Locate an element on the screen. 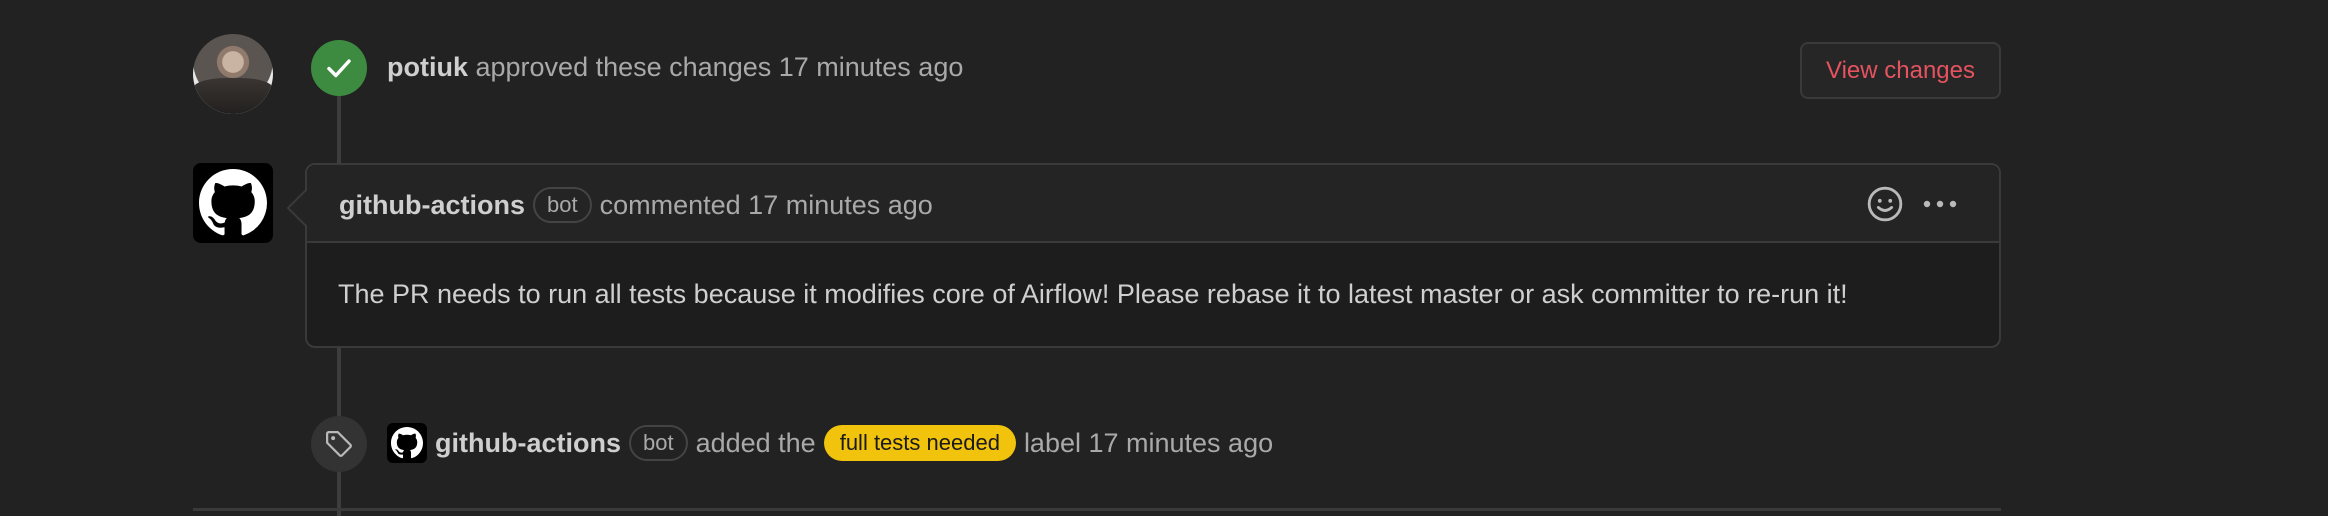  label-full-tests-needed: full tests needed is located at coordinates (919, 443).